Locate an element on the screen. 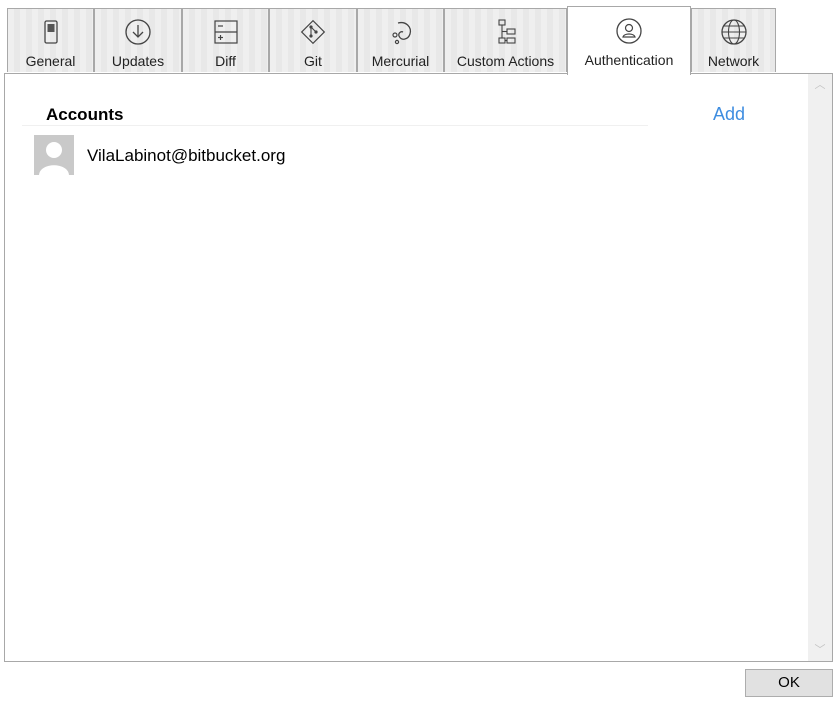  add-account-link: Add is located at coordinates (729, 114).